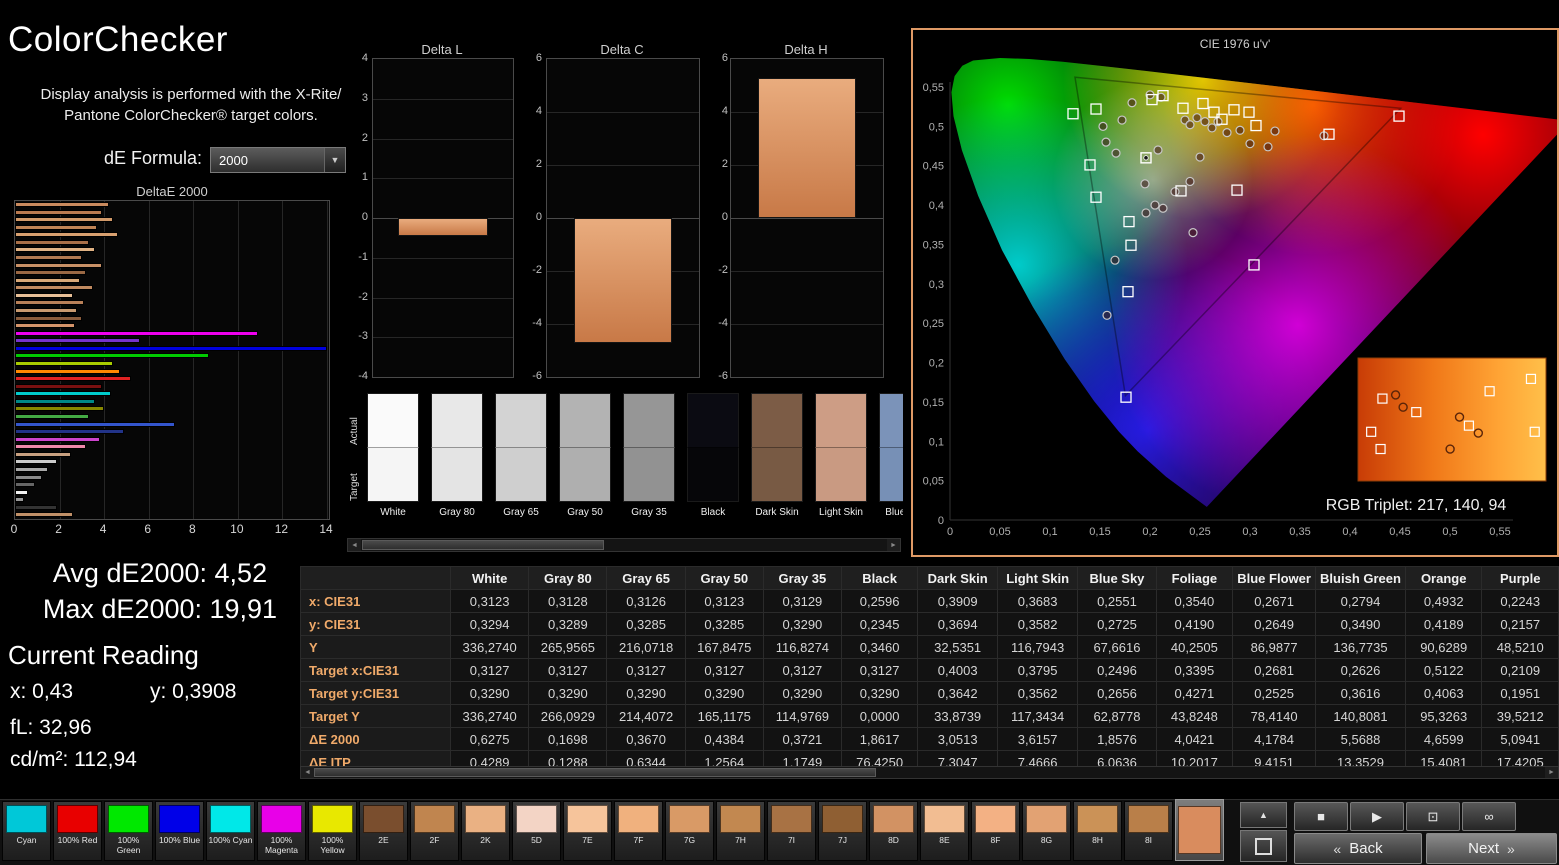  Describe the element at coordinates (713, 474) in the screenshot. I see `target-patch` at that location.